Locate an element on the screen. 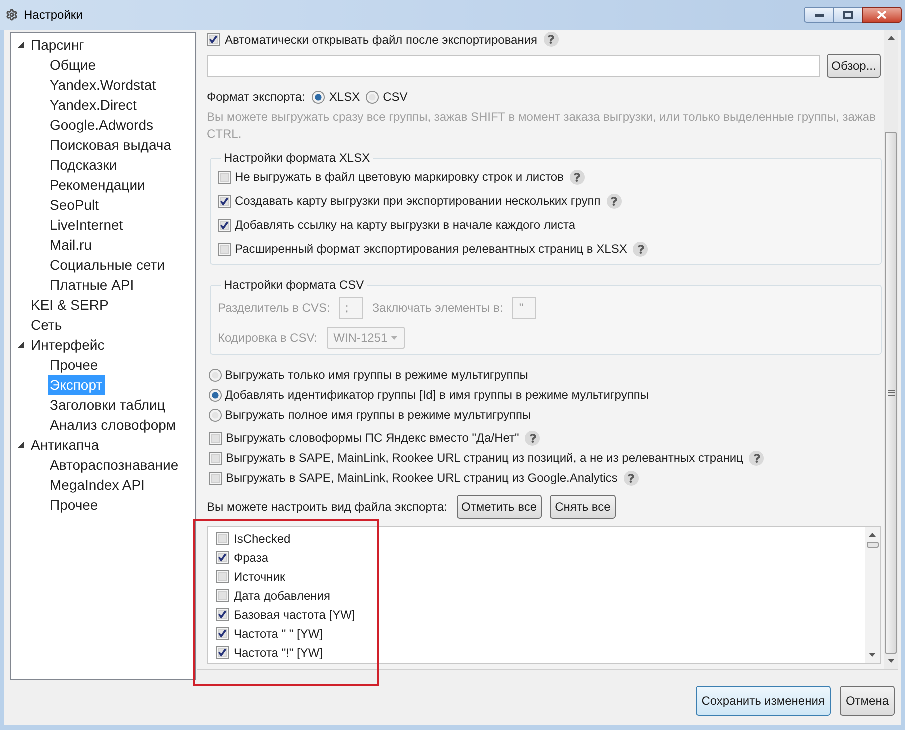  tree-item: KEI & SERP is located at coordinates (70, 305).